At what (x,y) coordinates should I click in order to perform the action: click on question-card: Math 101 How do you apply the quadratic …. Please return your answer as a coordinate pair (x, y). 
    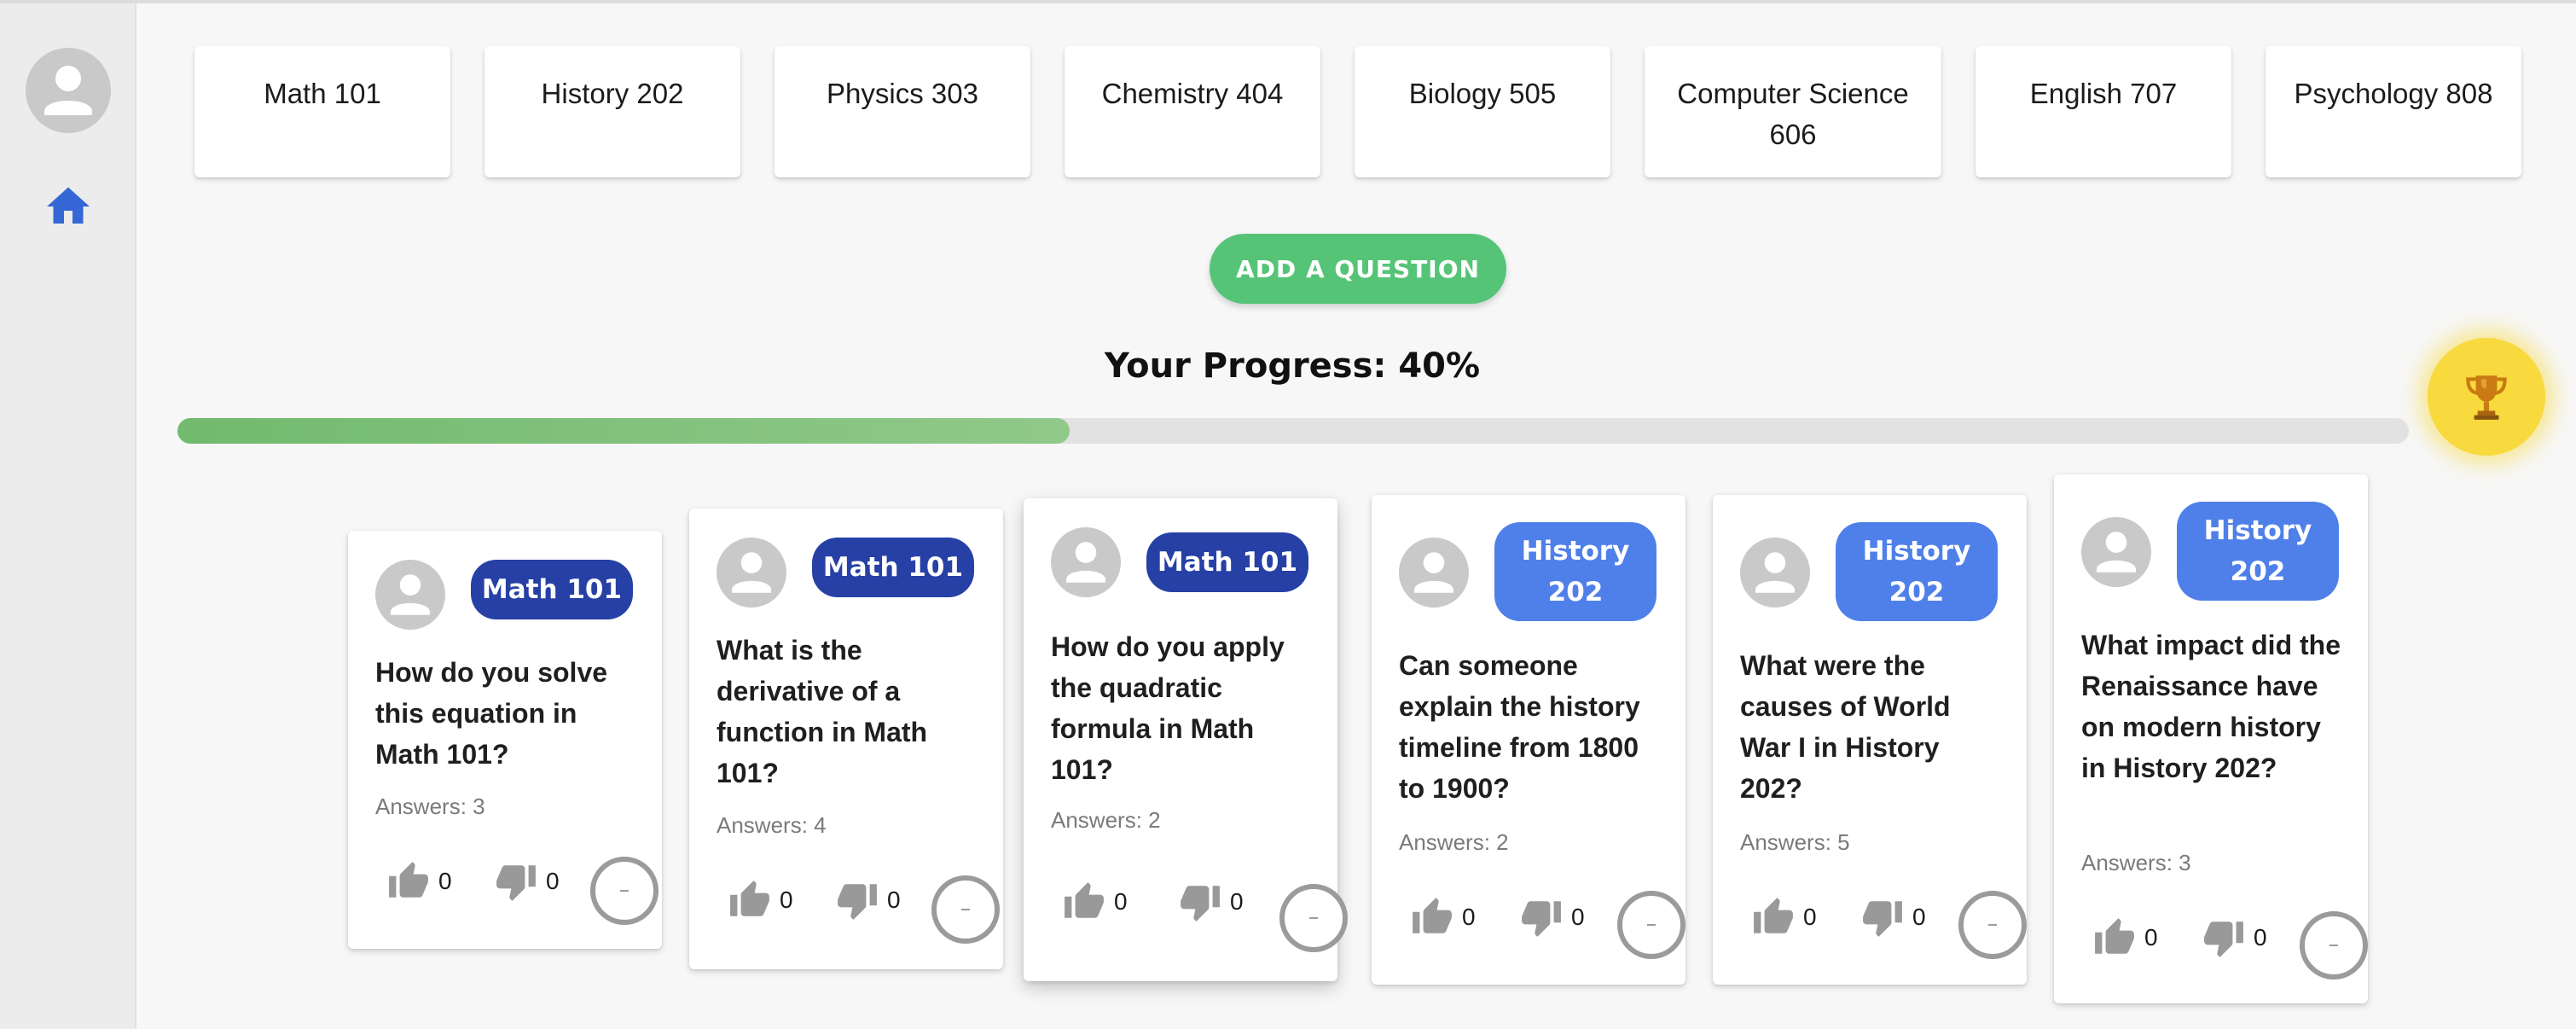
    Looking at the image, I should click on (1186, 739).